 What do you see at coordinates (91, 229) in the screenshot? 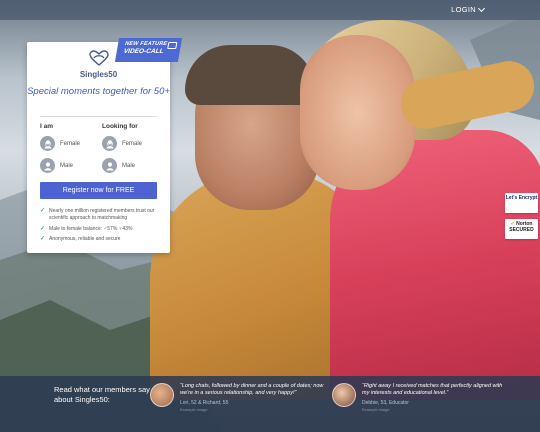
I see `feature-text: Male to female balance: ♂57% ♀43%` at bounding box center [91, 229].